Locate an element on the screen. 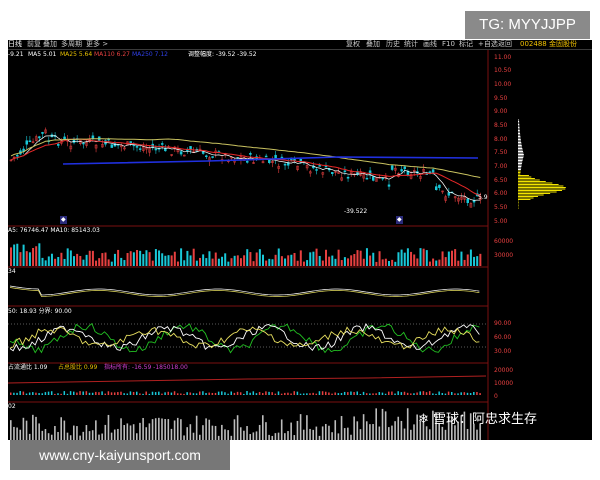  price-tick: 6.00 is located at coordinates (501, 193).